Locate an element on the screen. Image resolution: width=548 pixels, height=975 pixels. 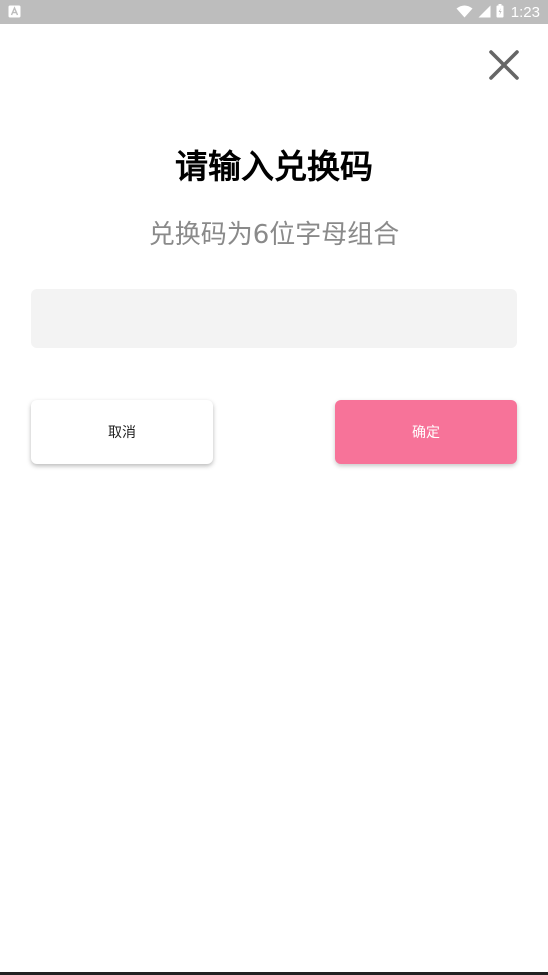
battery-icon is located at coordinates (500, 12).